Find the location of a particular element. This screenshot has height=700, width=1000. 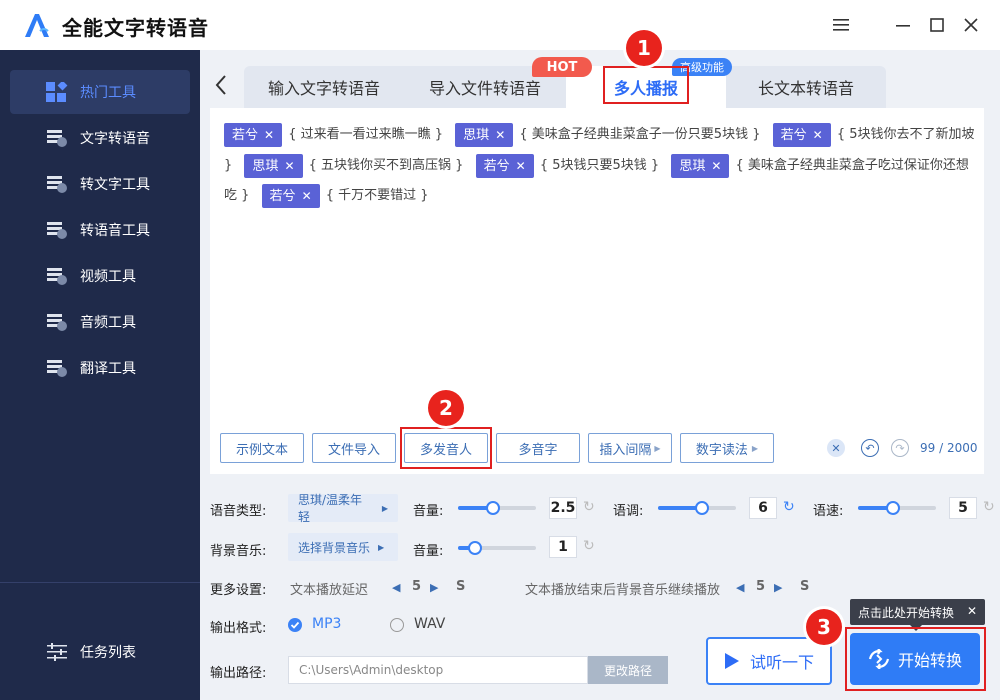

highlight-box-tab is located at coordinates (646, 85).